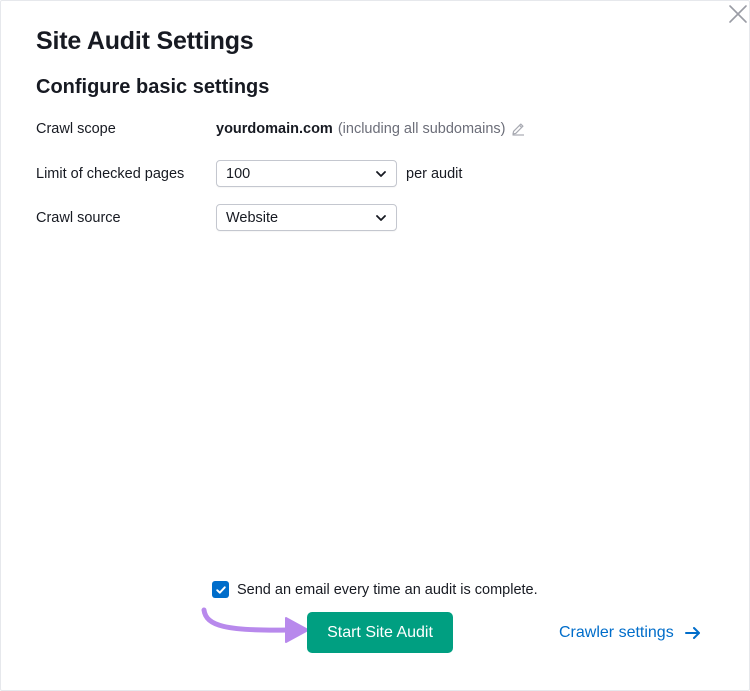 This screenshot has width=750, height=691. What do you see at coordinates (380, 632) in the screenshot?
I see `start-site-audit-button: Start Site Audit` at bounding box center [380, 632].